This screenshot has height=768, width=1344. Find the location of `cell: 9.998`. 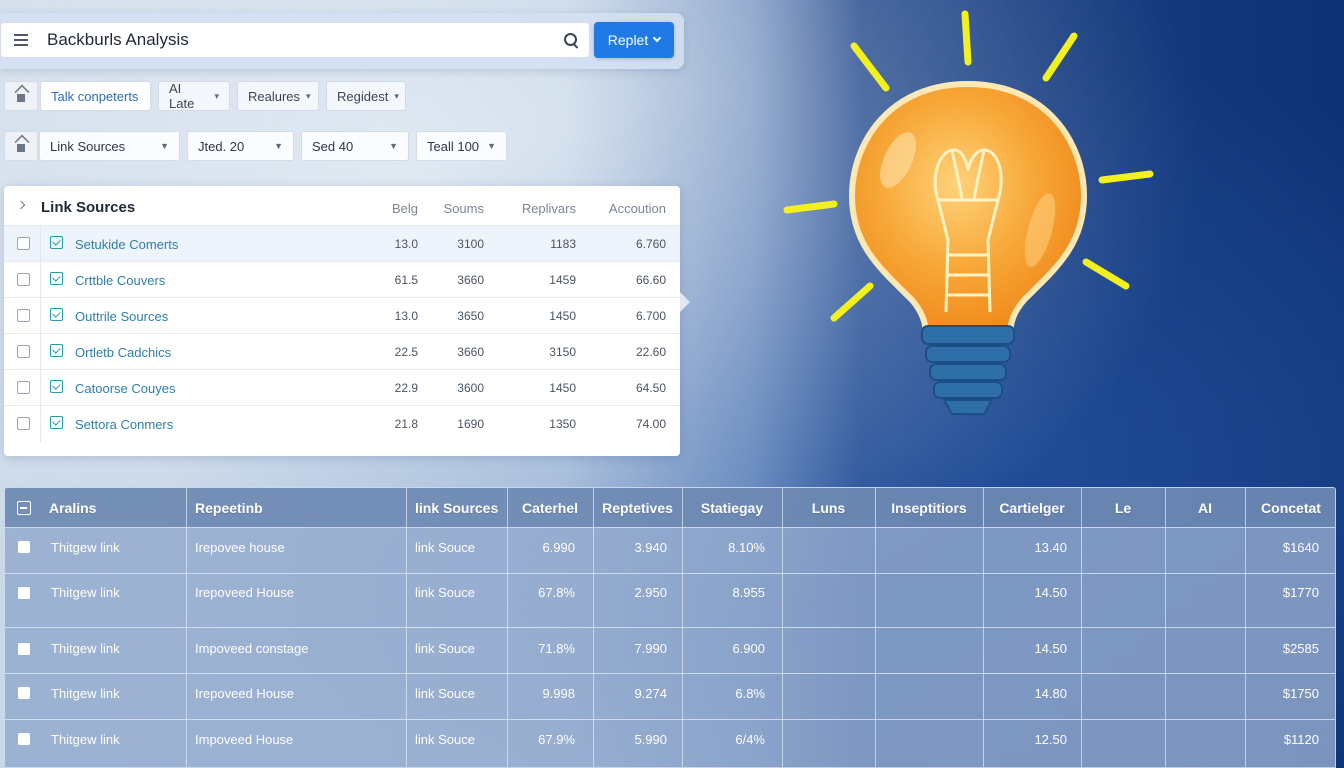

cell: 9.998 is located at coordinates (558, 693).